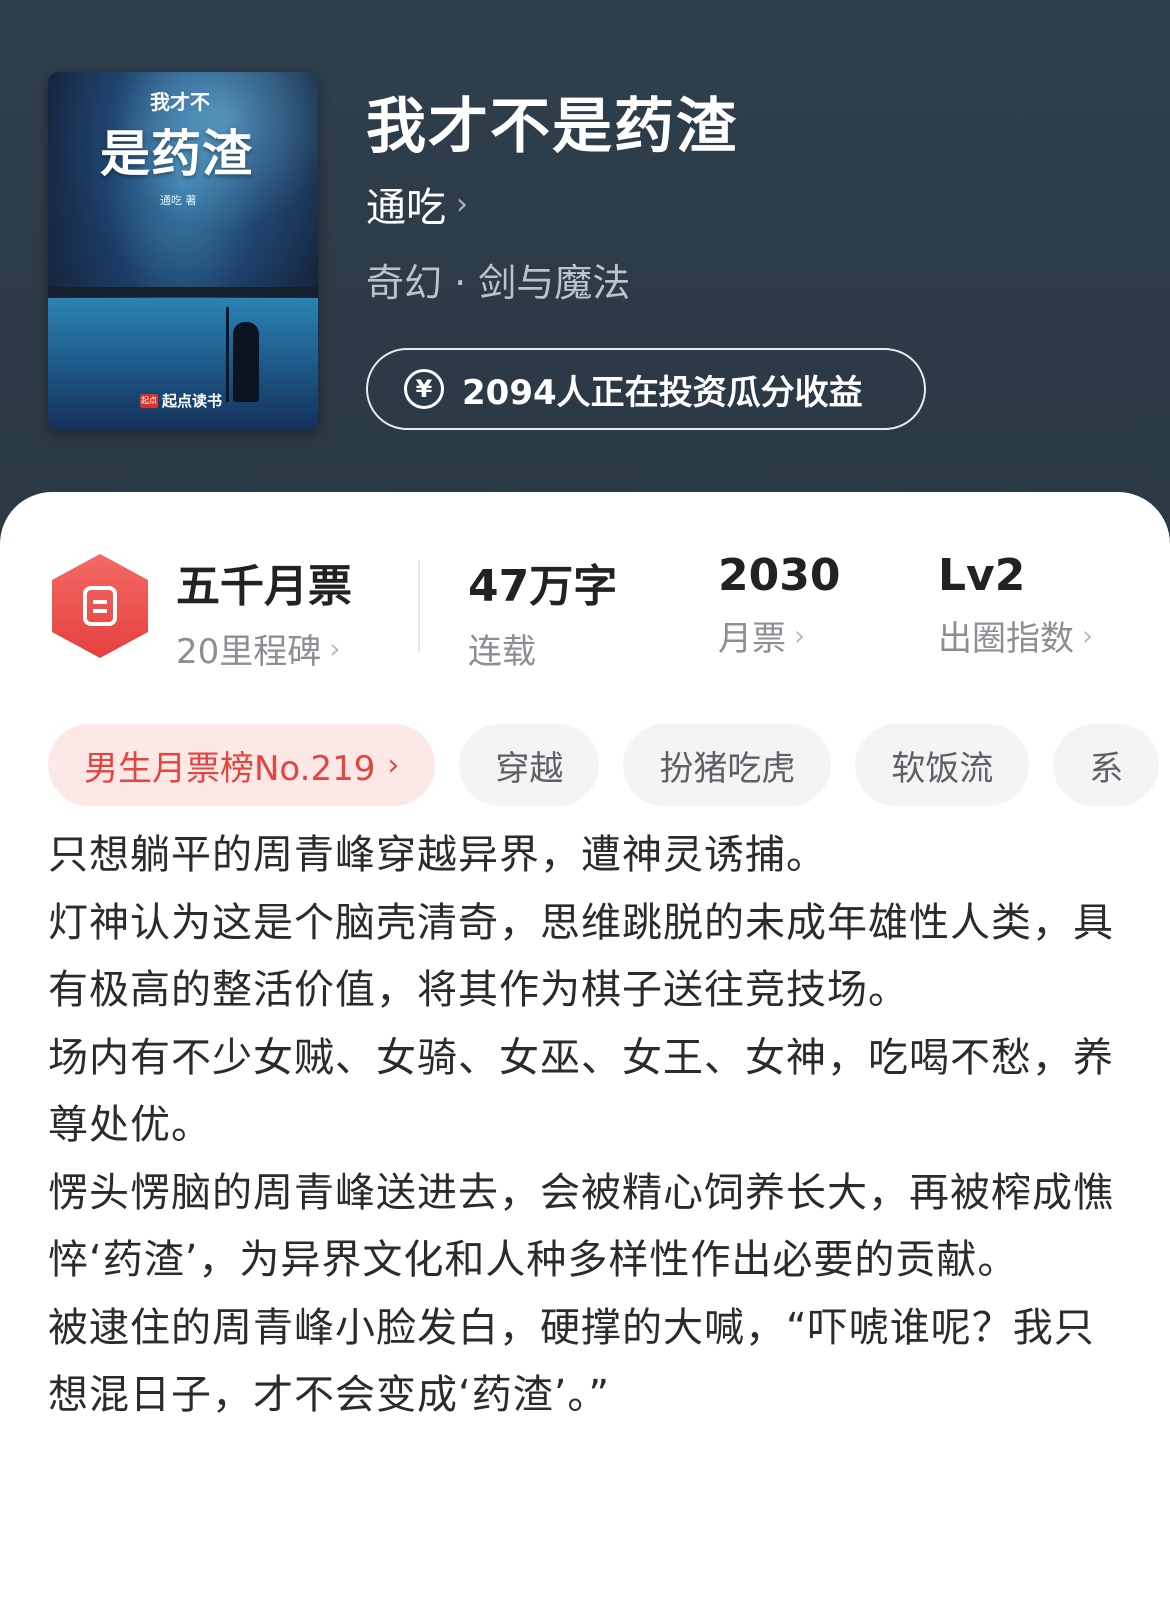 The width and height of the screenshot is (1170, 1620). Describe the element at coordinates (581, 1091) in the screenshot. I see `description-paragraph: 场内有不少女贼、女骑、女巫、女王、女神，吃喝不愁，养尊处优。` at that location.